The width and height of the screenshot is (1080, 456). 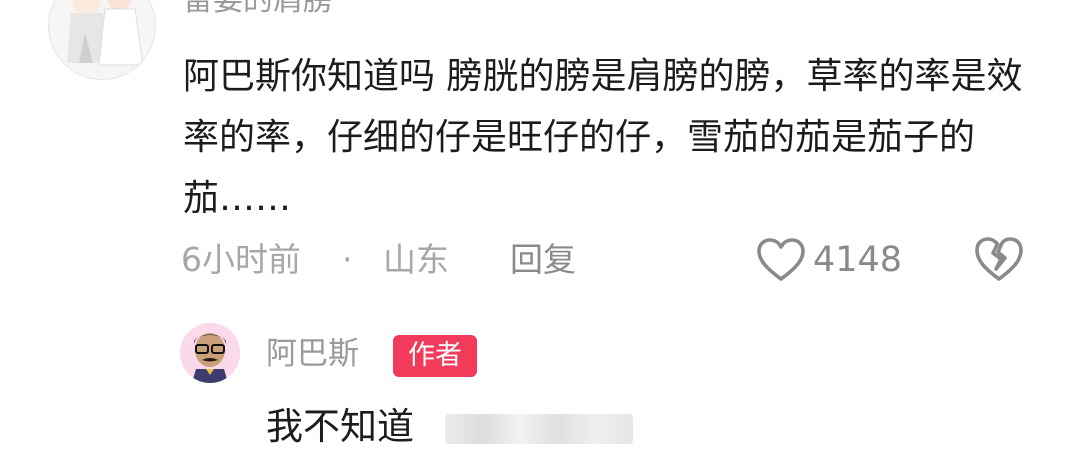 I want to click on author-username: 阿巴斯, so click(x=312, y=354).